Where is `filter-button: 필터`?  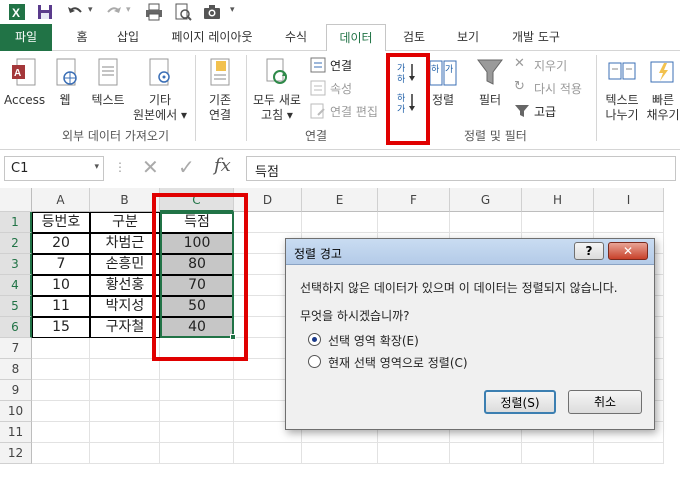 filter-button: 필터 is located at coordinates (490, 90).